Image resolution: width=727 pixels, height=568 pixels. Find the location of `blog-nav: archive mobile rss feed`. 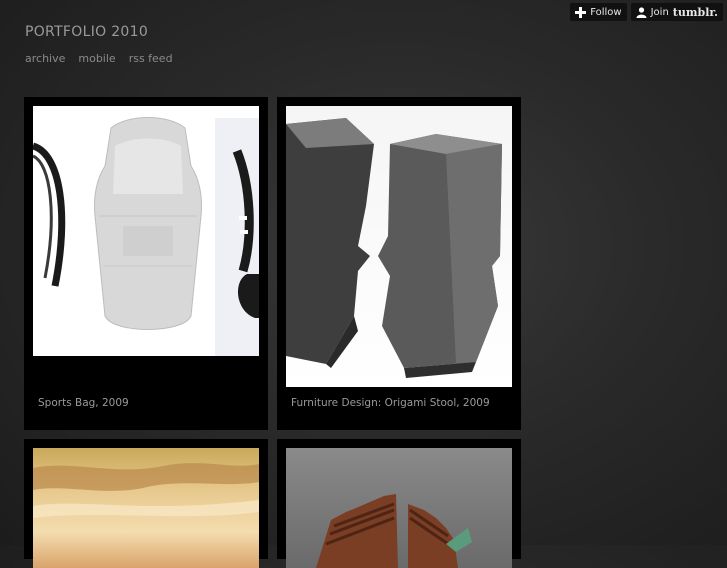

blog-nav: archive mobile rss feed is located at coordinates (99, 58).